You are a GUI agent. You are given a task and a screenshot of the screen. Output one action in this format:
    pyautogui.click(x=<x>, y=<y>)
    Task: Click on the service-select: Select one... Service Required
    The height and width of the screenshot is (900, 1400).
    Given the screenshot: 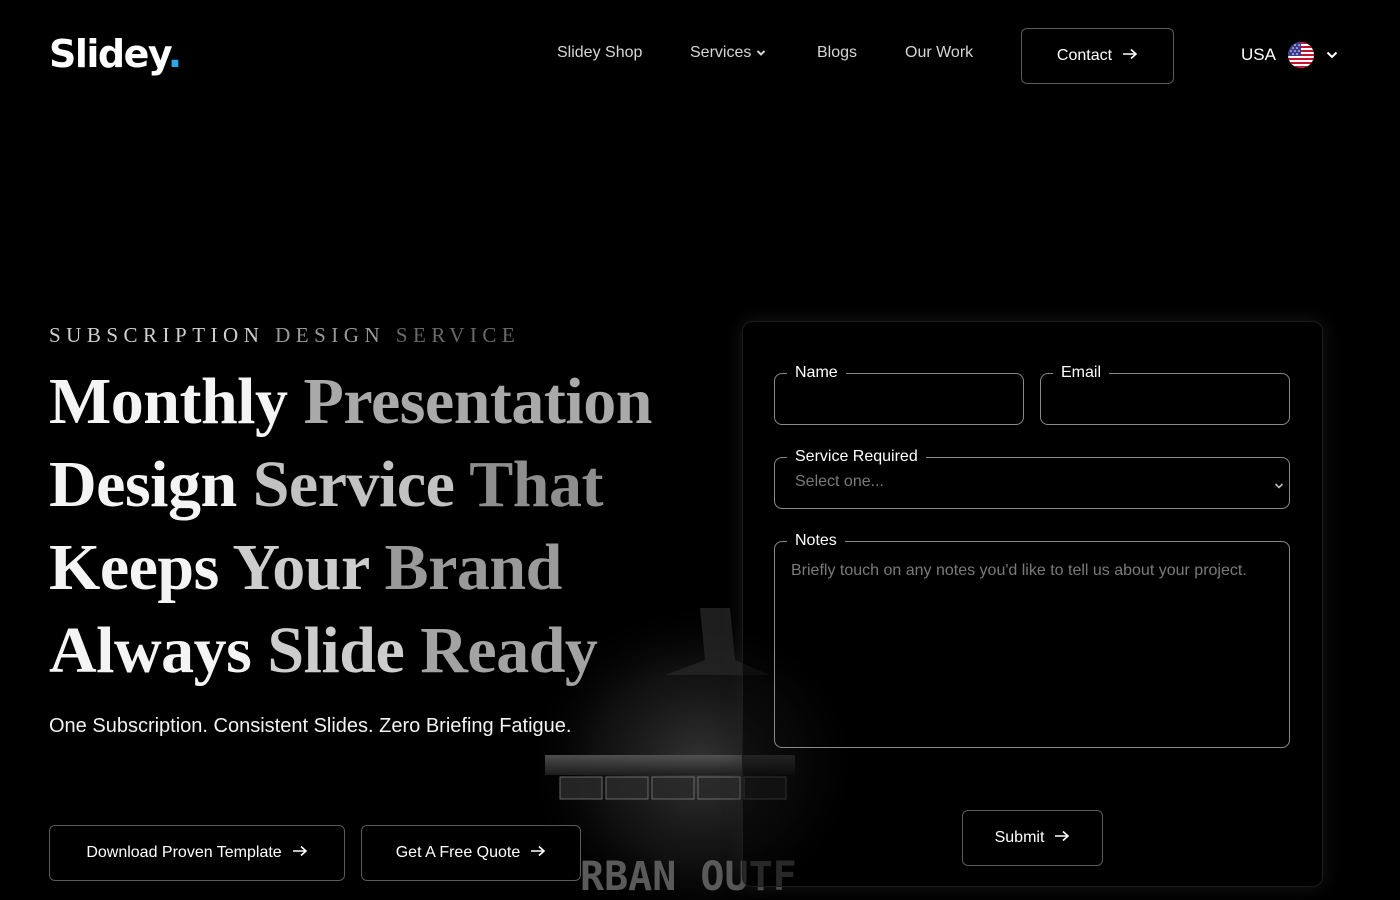 What is the action you would take?
    pyautogui.click(x=1032, y=475)
    